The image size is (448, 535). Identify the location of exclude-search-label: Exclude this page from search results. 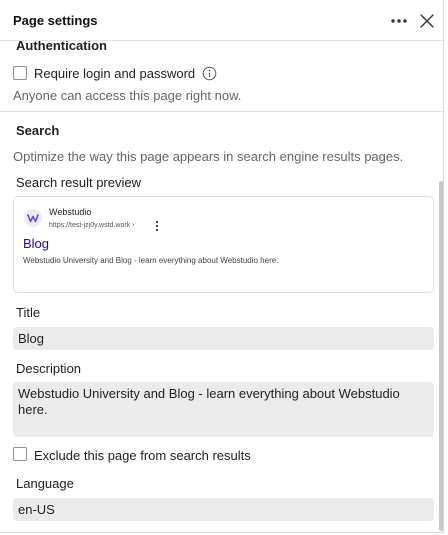
(142, 455).